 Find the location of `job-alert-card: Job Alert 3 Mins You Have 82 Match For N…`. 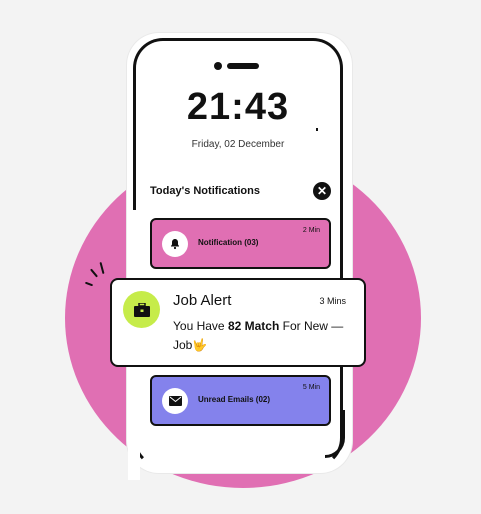

job-alert-card: Job Alert 3 Mins You Have 82 Match For N… is located at coordinates (238, 322).